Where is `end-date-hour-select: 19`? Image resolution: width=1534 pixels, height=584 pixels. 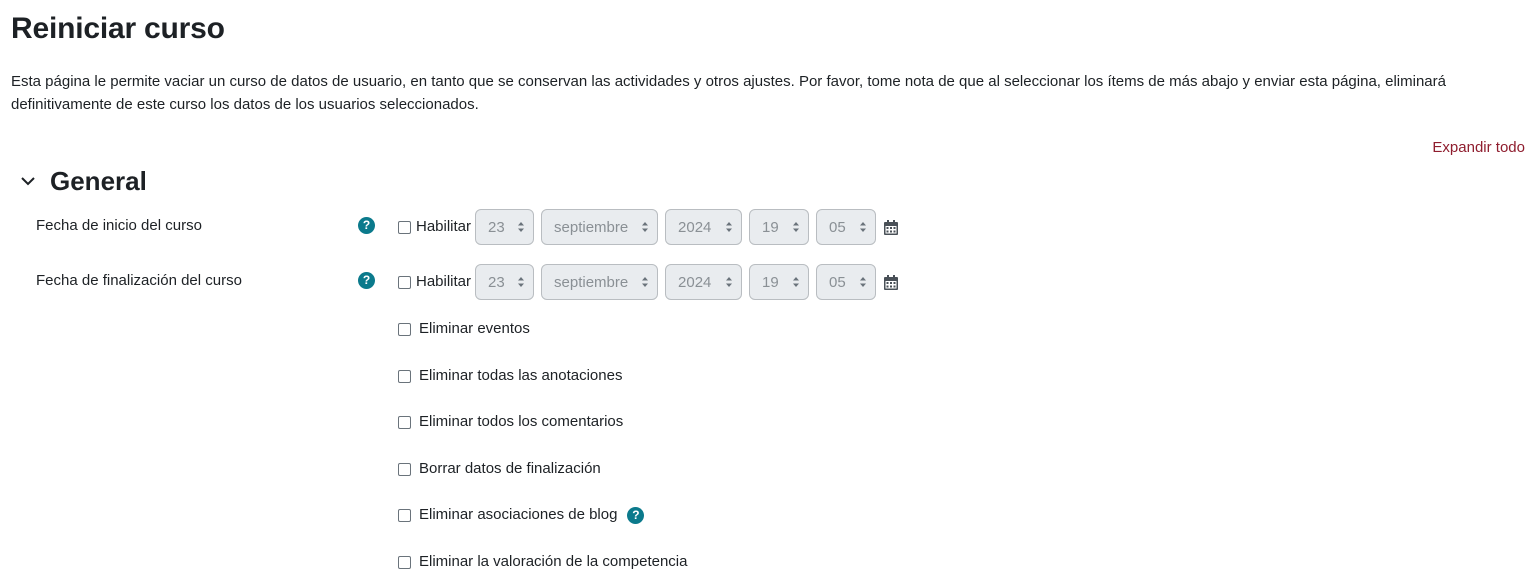
end-date-hour-select: 19 is located at coordinates (779, 282).